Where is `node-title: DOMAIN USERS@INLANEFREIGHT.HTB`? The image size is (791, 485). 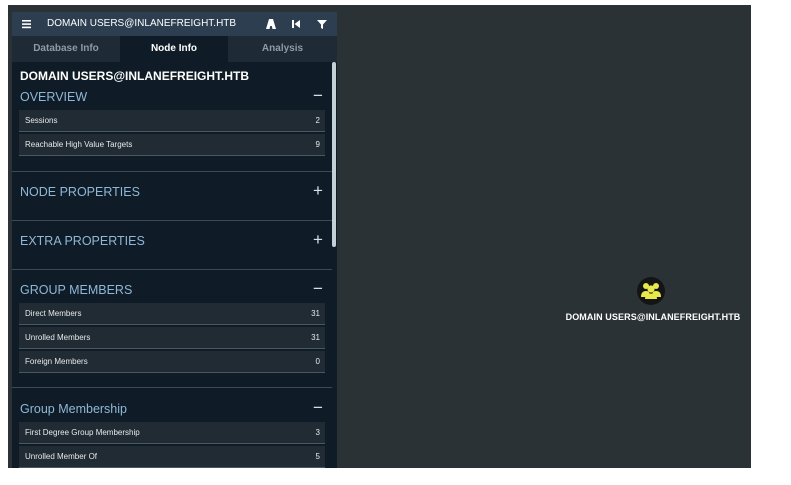
node-title: DOMAIN USERS@INLANEFREIGHT.HTB is located at coordinates (135, 76).